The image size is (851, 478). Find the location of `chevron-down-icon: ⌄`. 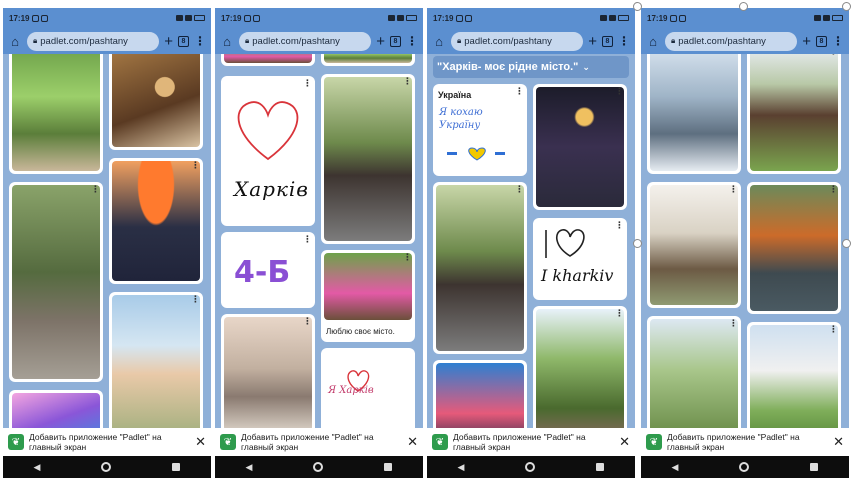

chevron-down-icon: ⌄ is located at coordinates (586, 67).